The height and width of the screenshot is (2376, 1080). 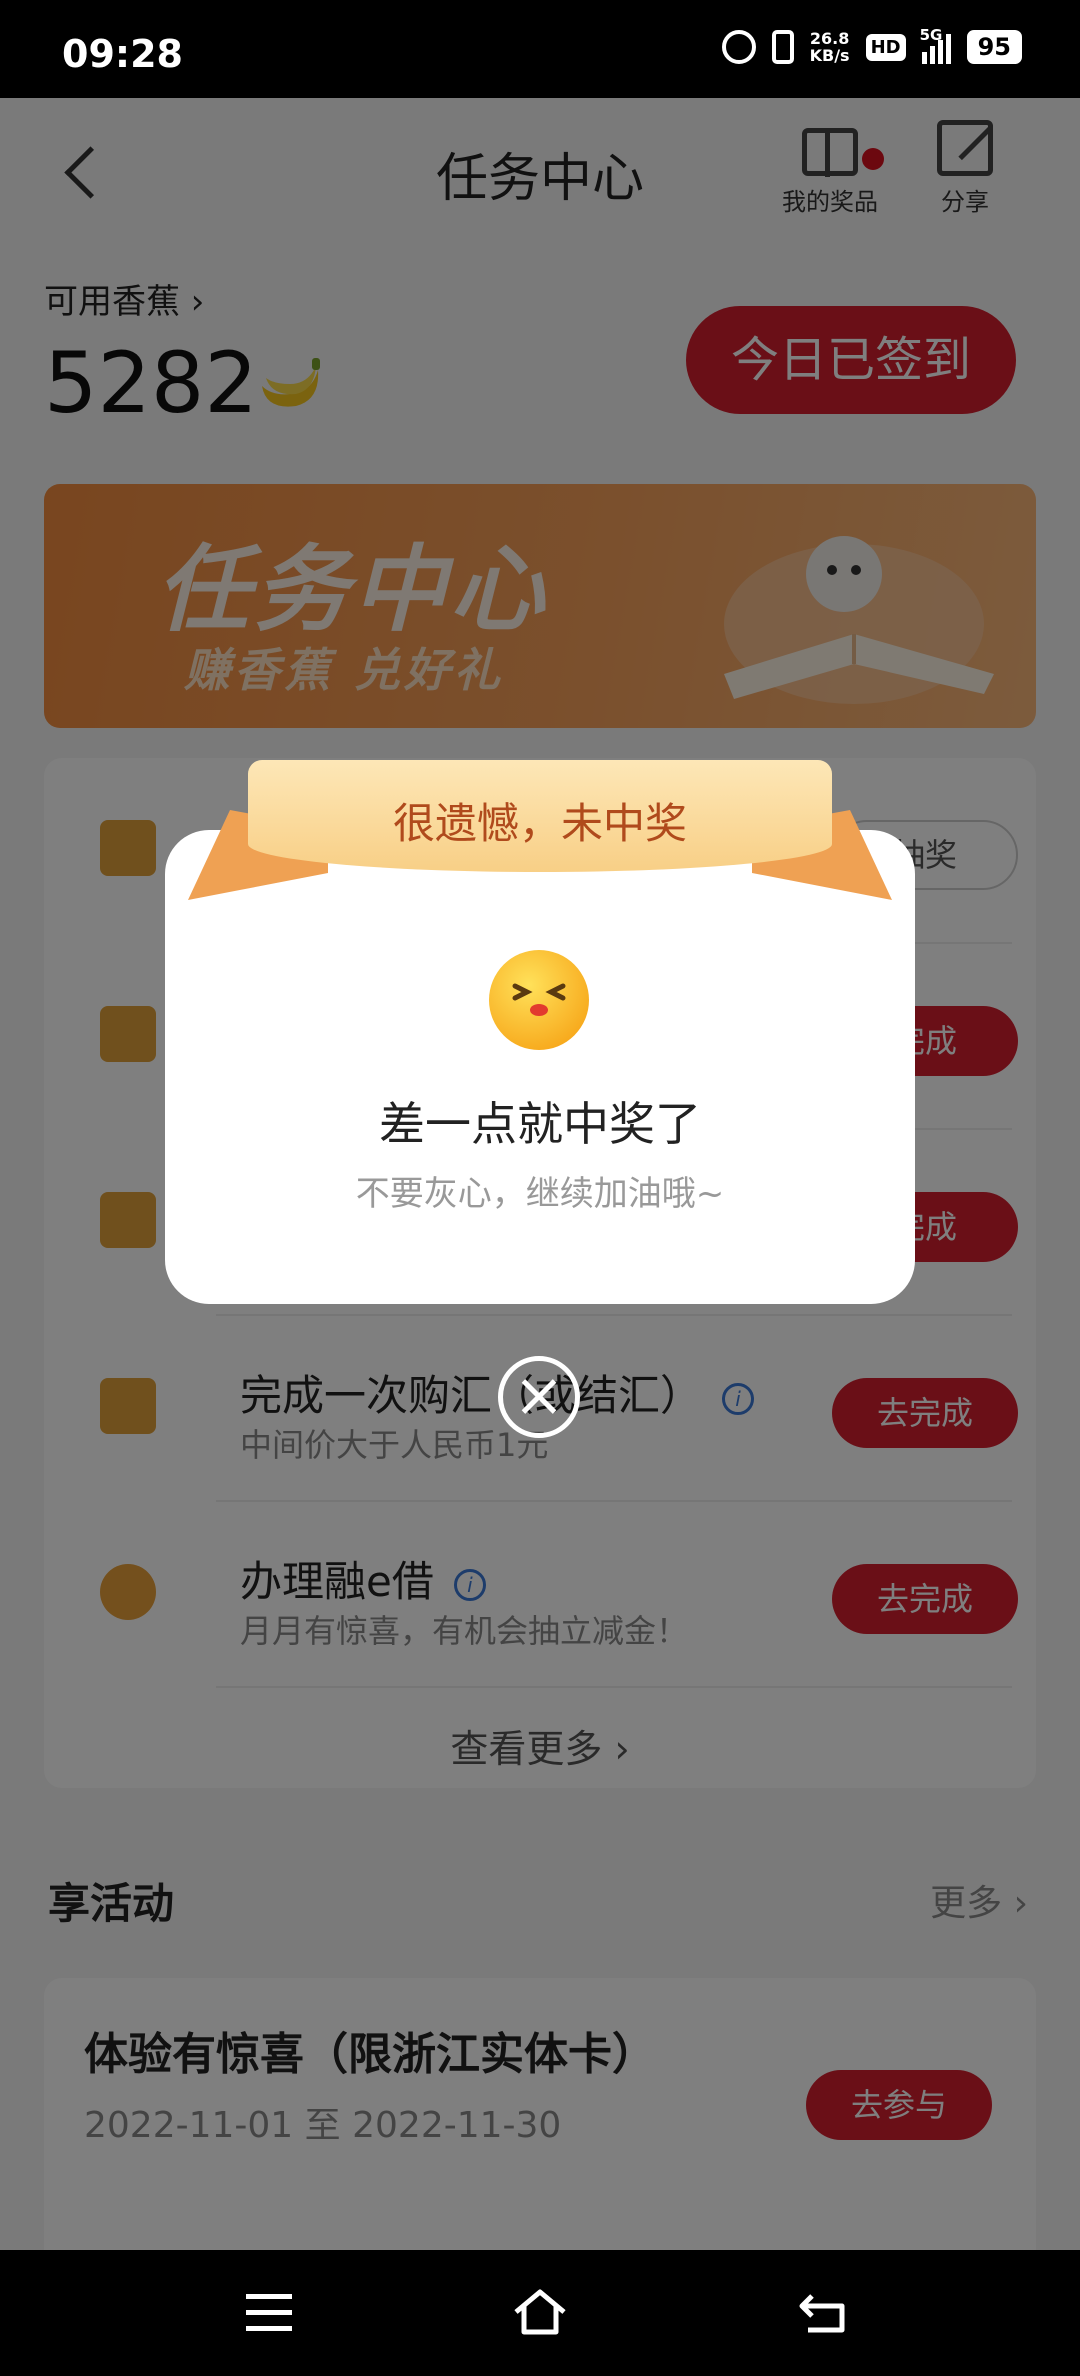 What do you see at coordinates (540, 1124) in the screenshot?
I see `dialog-title: 差一点就中奖了` at bounding box center [540, 1124].